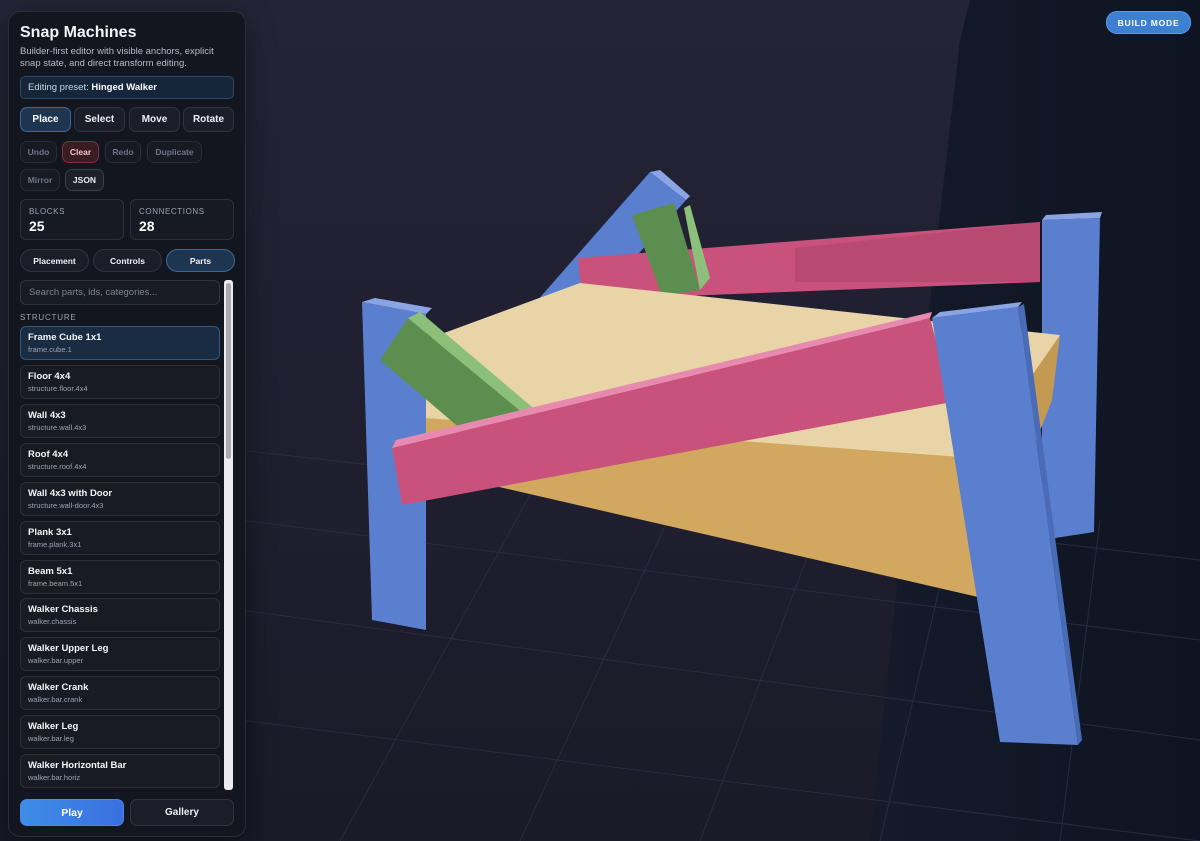  Describe the element at coordinates (50, 532) in the screenshot. I see `part-name: Plank 3x1` at that location.